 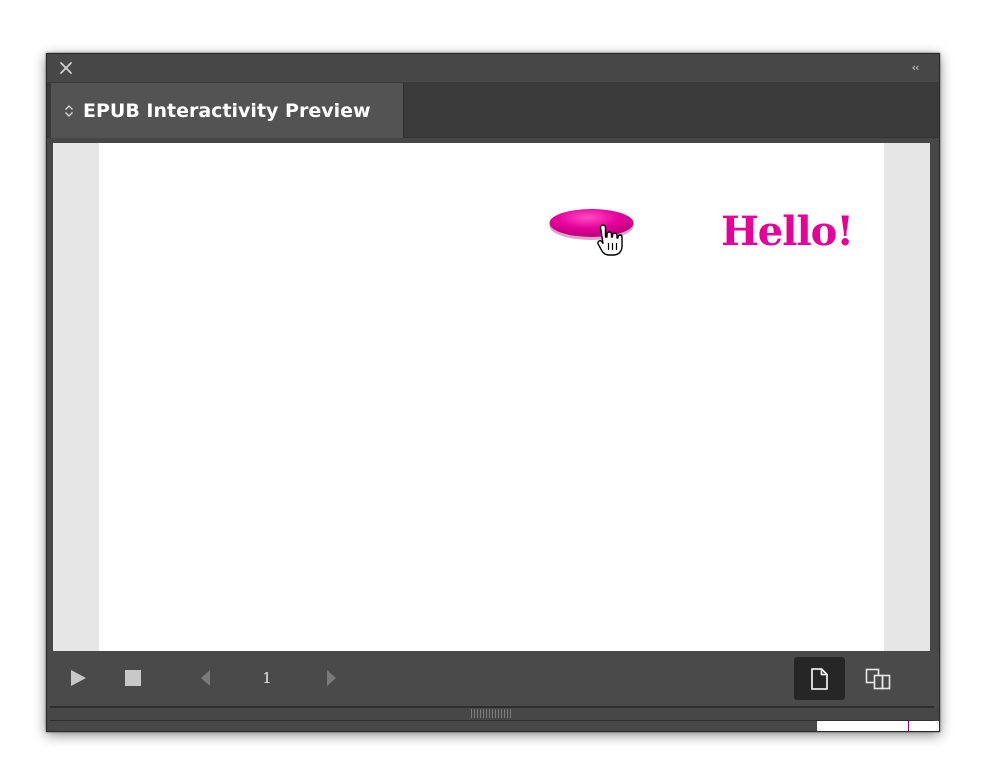 What do you see at coordinates (206, 678) in the screenshot?
I see `previous-page-icon` at bounding box center [206, 678].